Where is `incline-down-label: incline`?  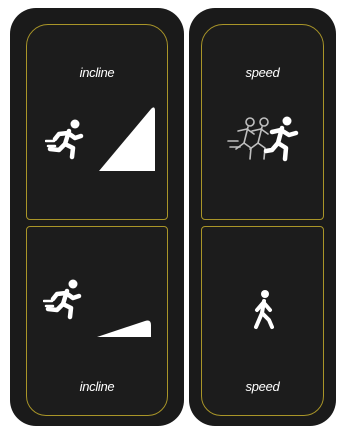 incline-down-label: incline is located at coordinates (97, 386).